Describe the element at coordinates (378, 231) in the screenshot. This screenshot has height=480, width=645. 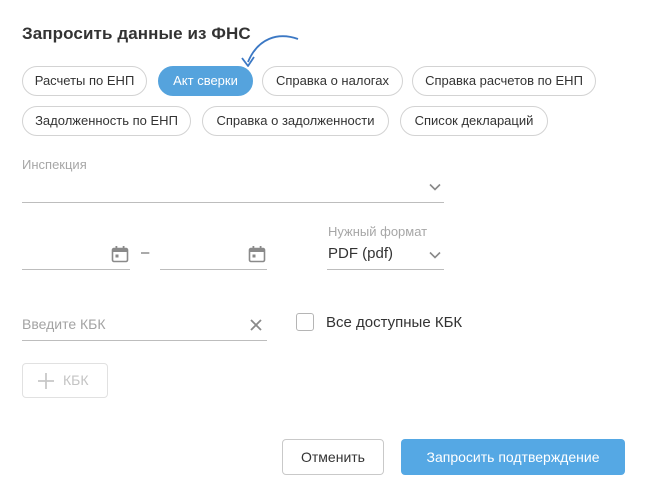
I see `format-label: Нужный формат` at that location.